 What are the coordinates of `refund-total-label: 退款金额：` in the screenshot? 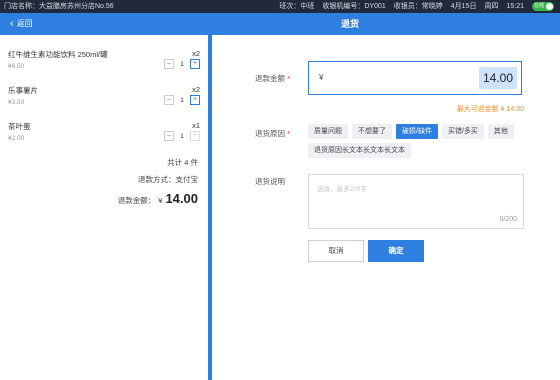 It's located at (136, 200).